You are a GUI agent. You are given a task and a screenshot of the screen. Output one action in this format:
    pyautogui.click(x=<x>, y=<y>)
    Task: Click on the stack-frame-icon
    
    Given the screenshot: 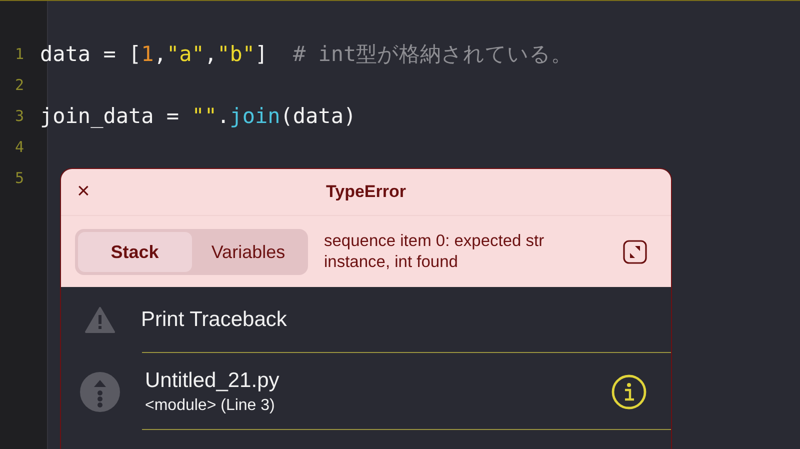 What is the action you would take?
    pyautogui.click(x=100, y=392)
    